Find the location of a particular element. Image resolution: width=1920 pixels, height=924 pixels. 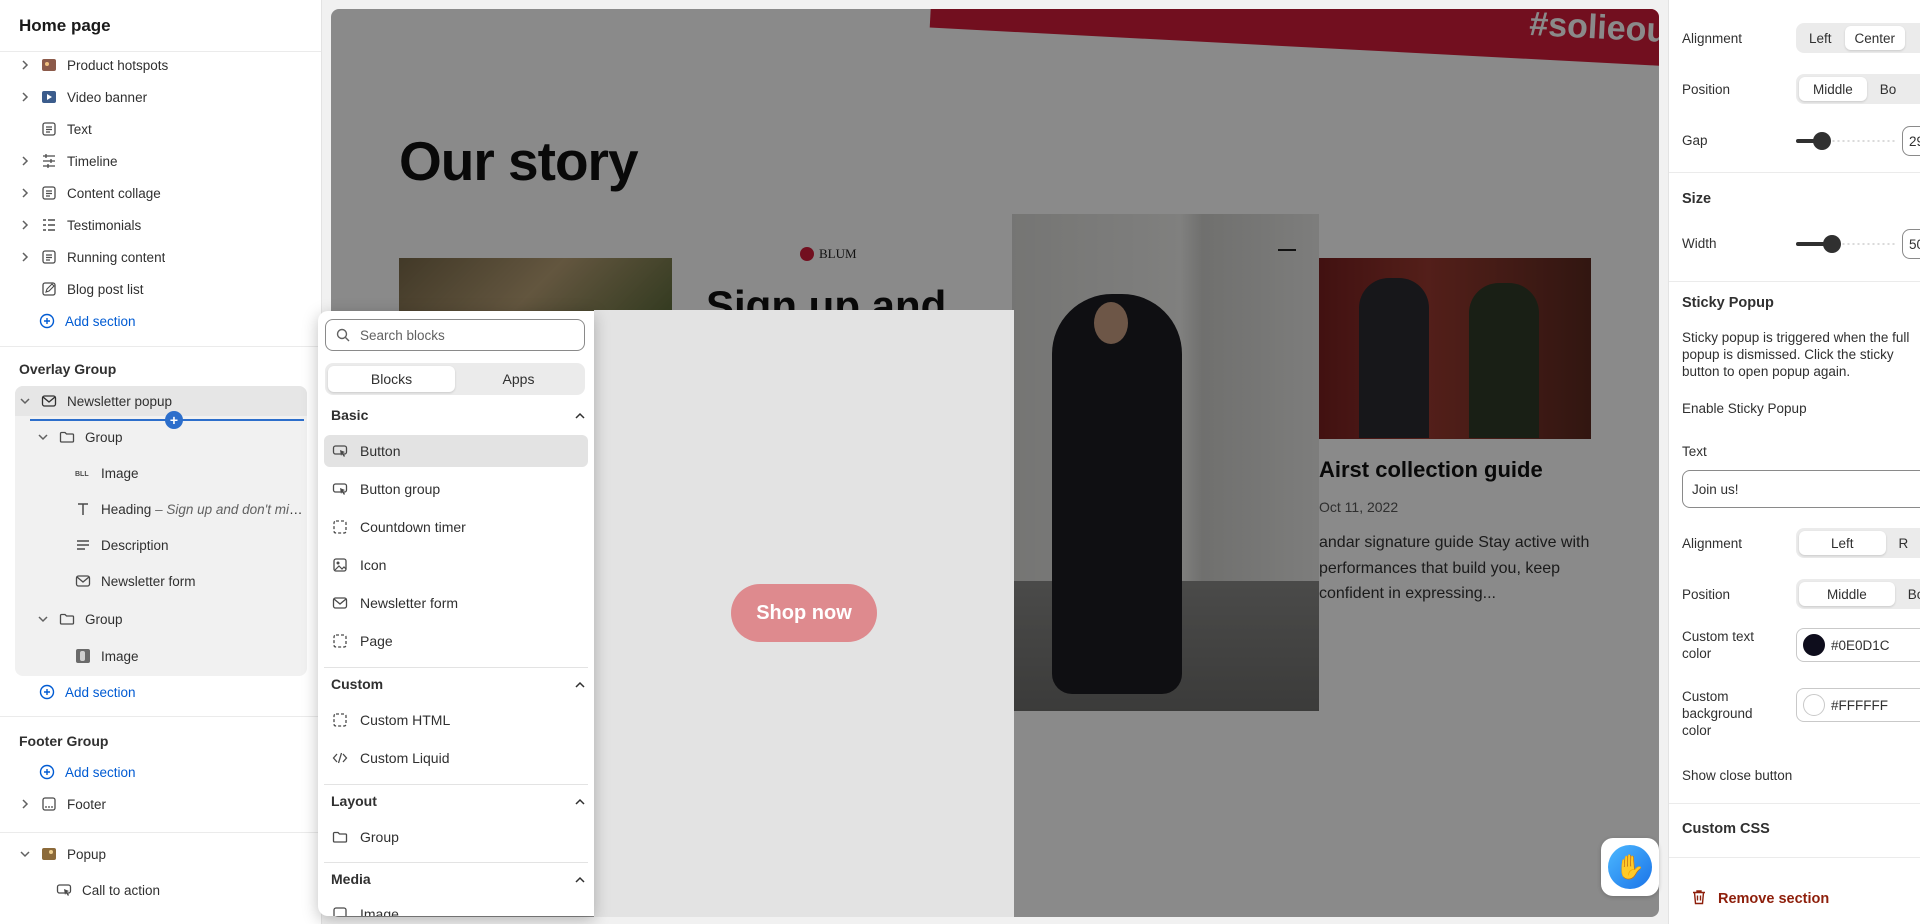

section-item-timeline: Timeline is located at coordinates (155, 161).